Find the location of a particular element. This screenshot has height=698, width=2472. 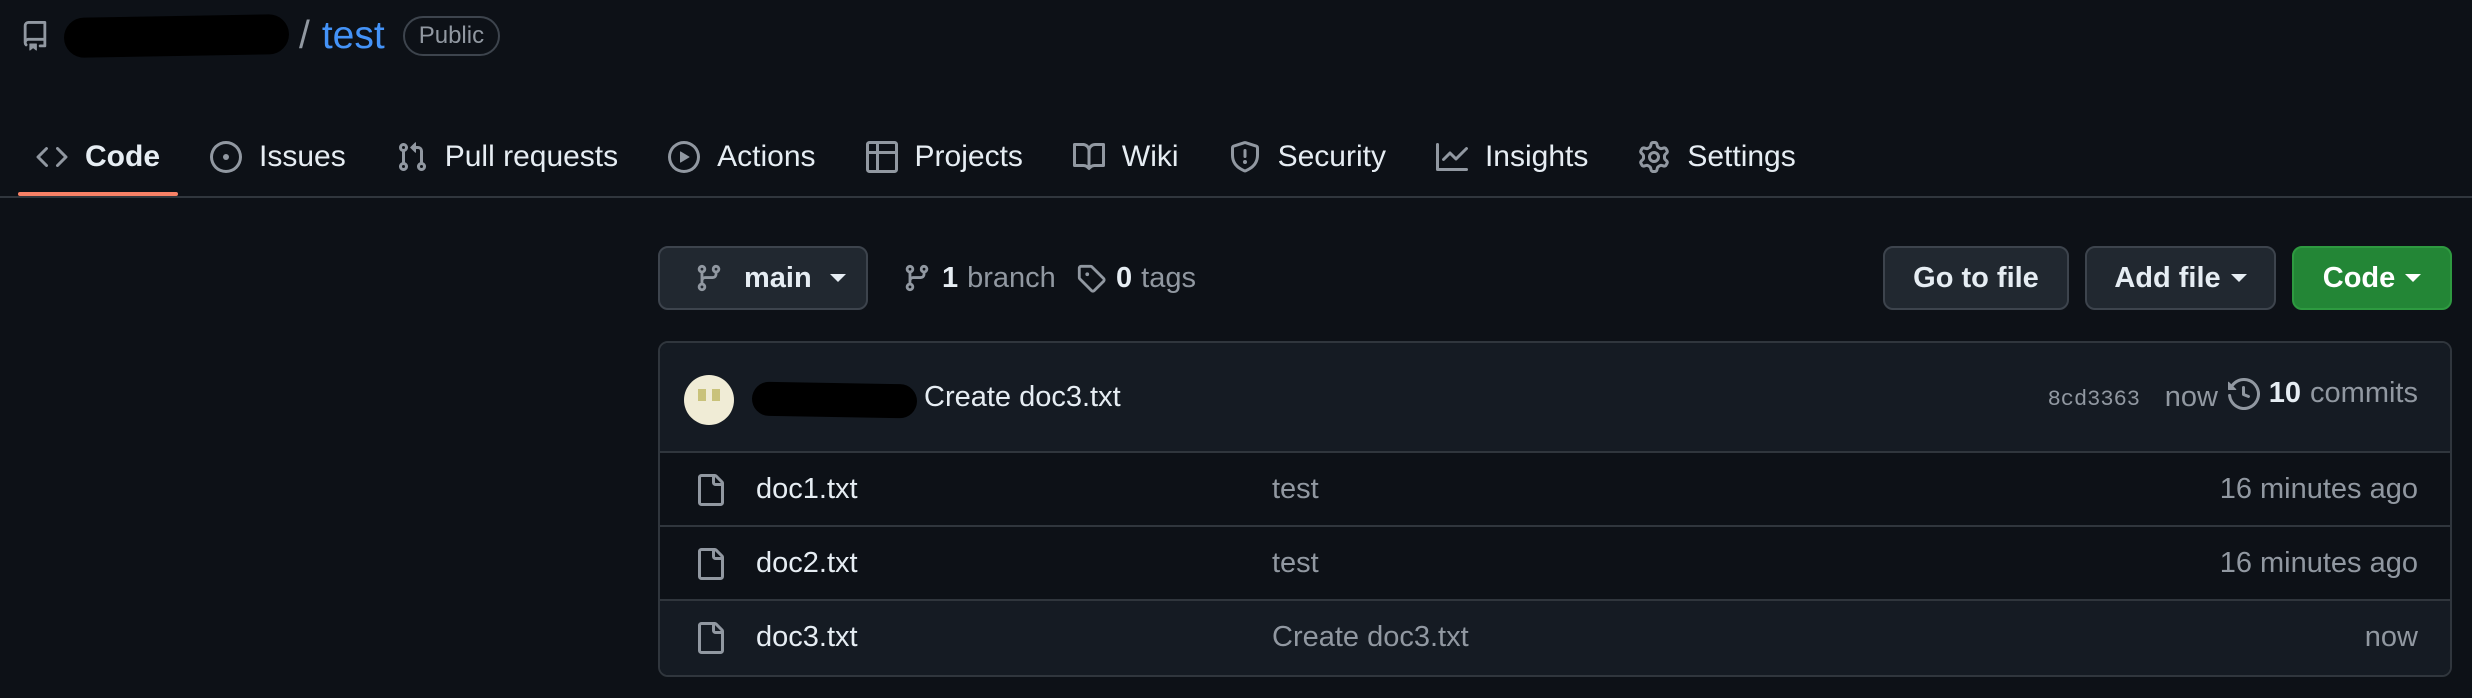

add-file-label: Add file is located at coordinates (2167, 277).